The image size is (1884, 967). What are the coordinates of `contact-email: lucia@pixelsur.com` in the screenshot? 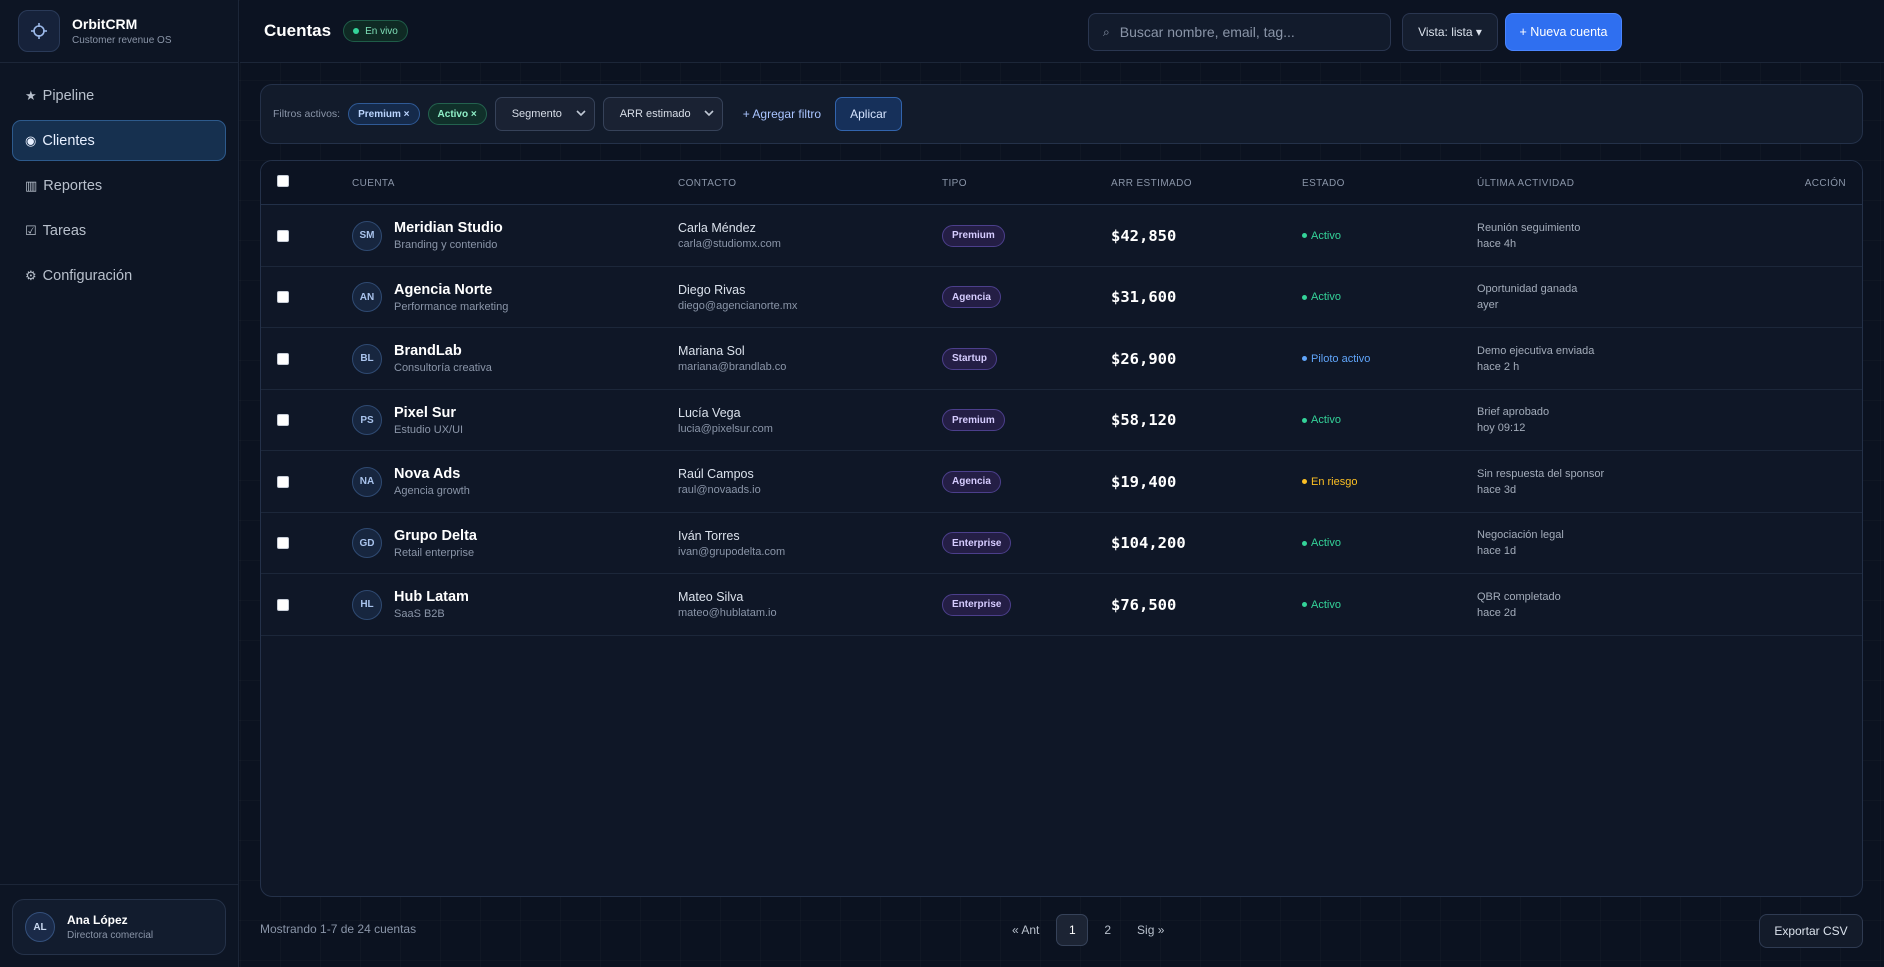 It's located at (725, 429).